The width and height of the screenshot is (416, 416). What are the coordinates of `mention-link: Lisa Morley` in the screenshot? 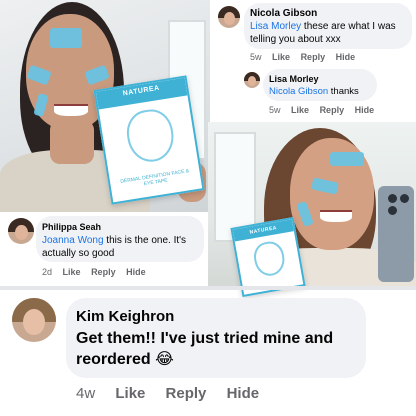 It's located at (275, 26).